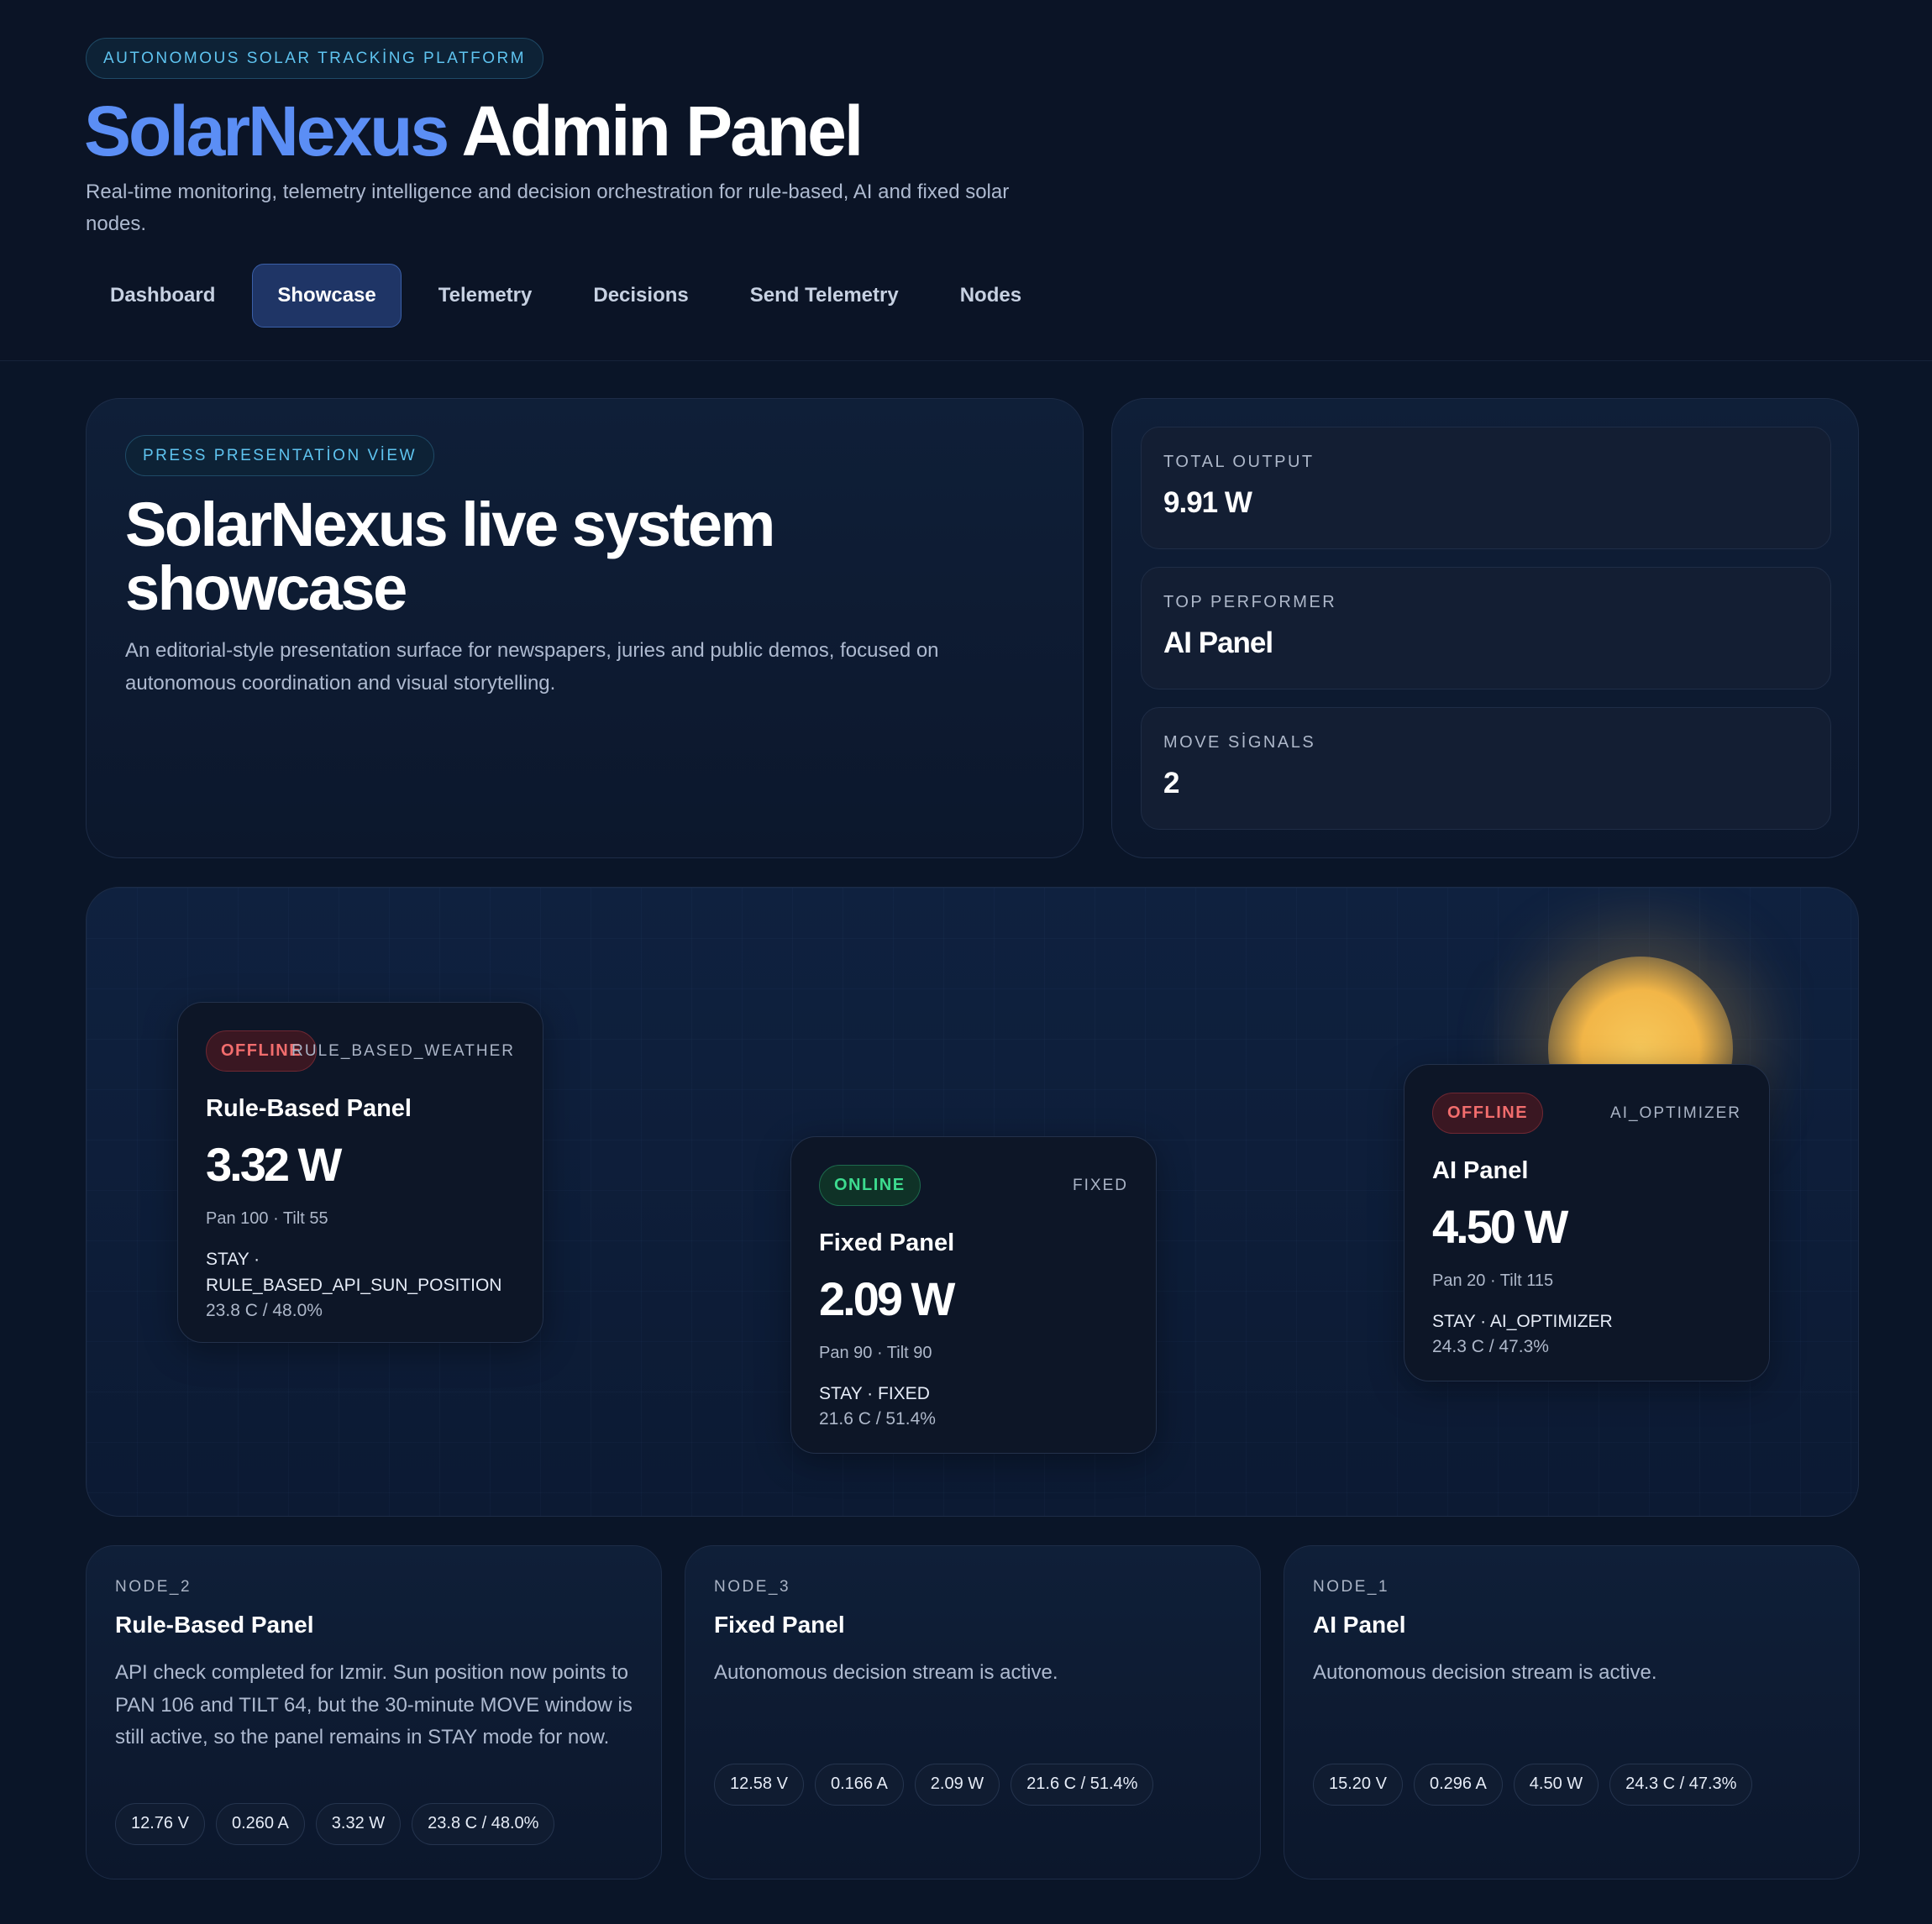  What do you see at coordinates (1458, 1785) in the screenshot?
I see `current-chip: 0.296 A` at bounding box center [1458, 1785].